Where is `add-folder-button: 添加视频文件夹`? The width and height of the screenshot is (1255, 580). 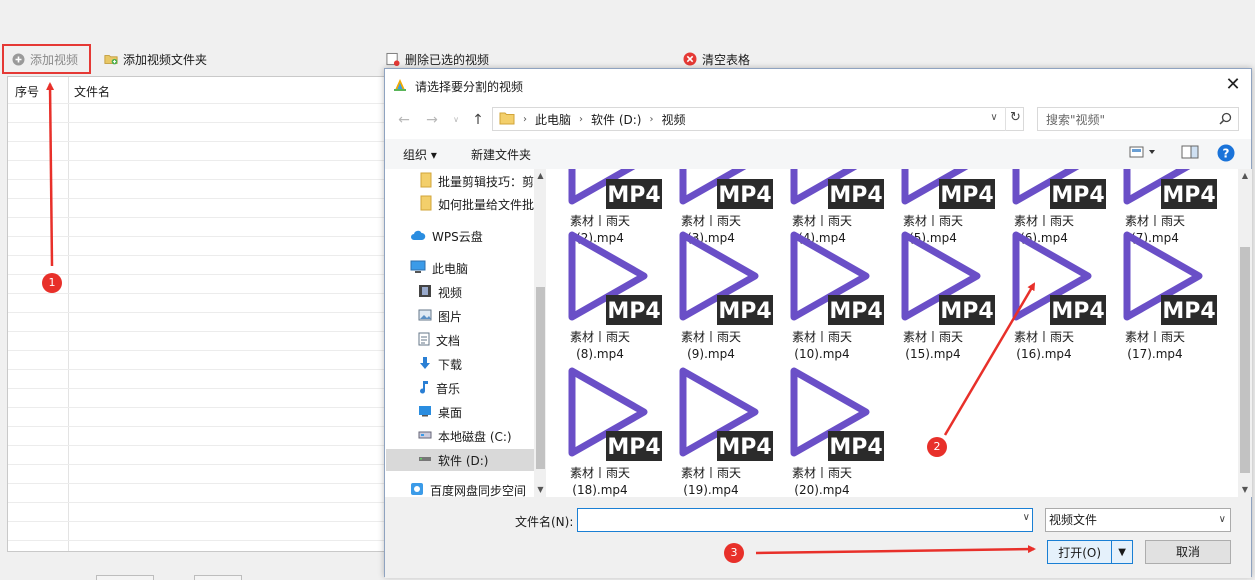
add-folder-button: 添加视频文件夹 is located at coordinates (155, 59).